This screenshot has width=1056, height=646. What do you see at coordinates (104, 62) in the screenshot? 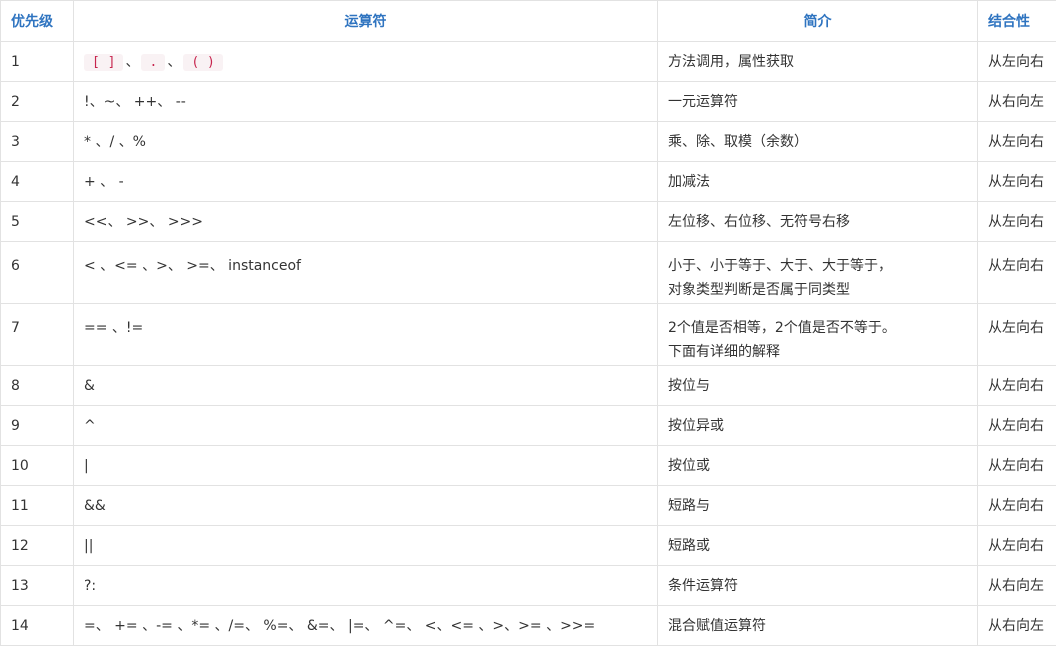
I see `code-brackets: [ ]` at bounding box center [104, 62].